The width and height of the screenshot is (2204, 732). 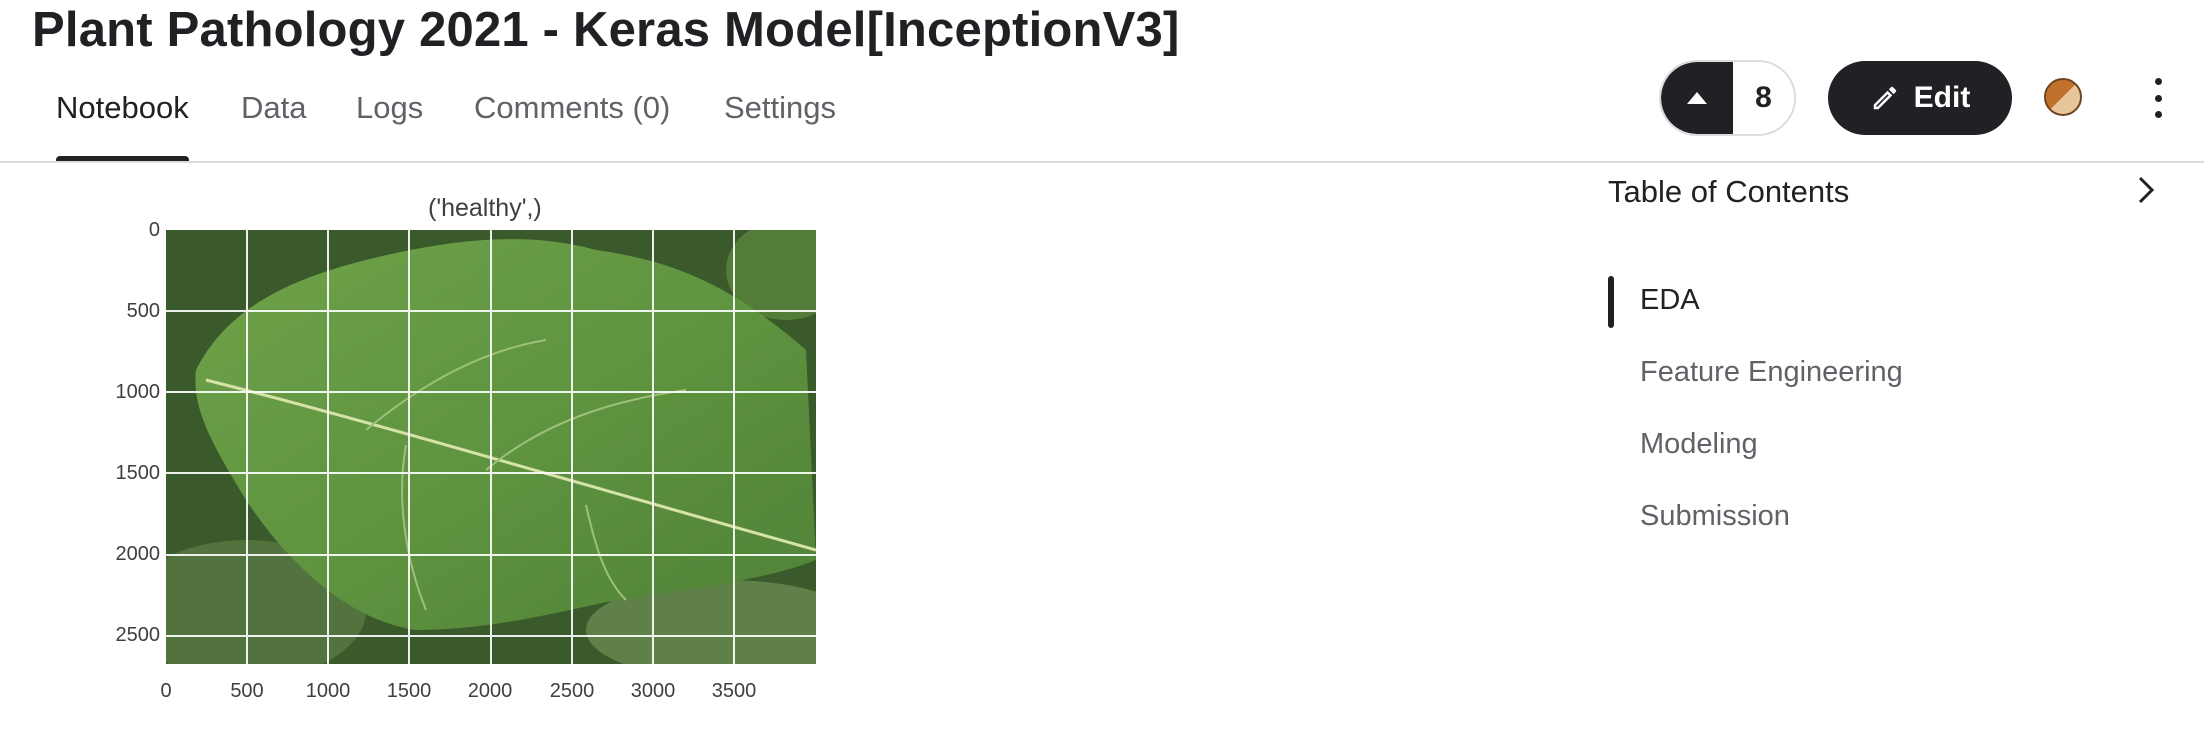 What do you see at coordinates (1771, 372) in the screenshot?
I see `toc-item-feature-engineering: Feature Engineering` at bounding box center [1771, 372].